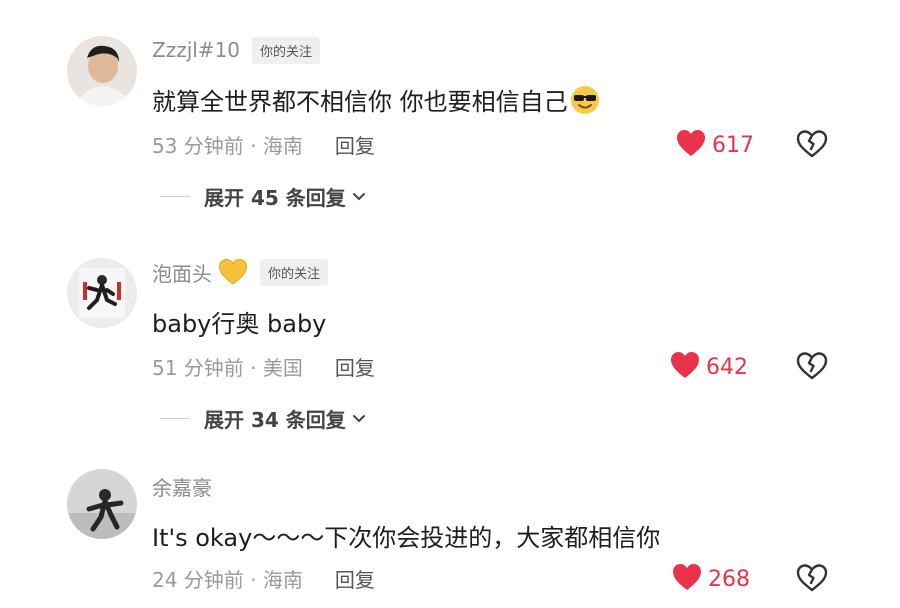 The height and width of the screenshot is (608, 900). What do you see at coordinates (585, 103) in the screenshot?
I see `sunglasses-emoji-icon` at bounding box center [585, 103].